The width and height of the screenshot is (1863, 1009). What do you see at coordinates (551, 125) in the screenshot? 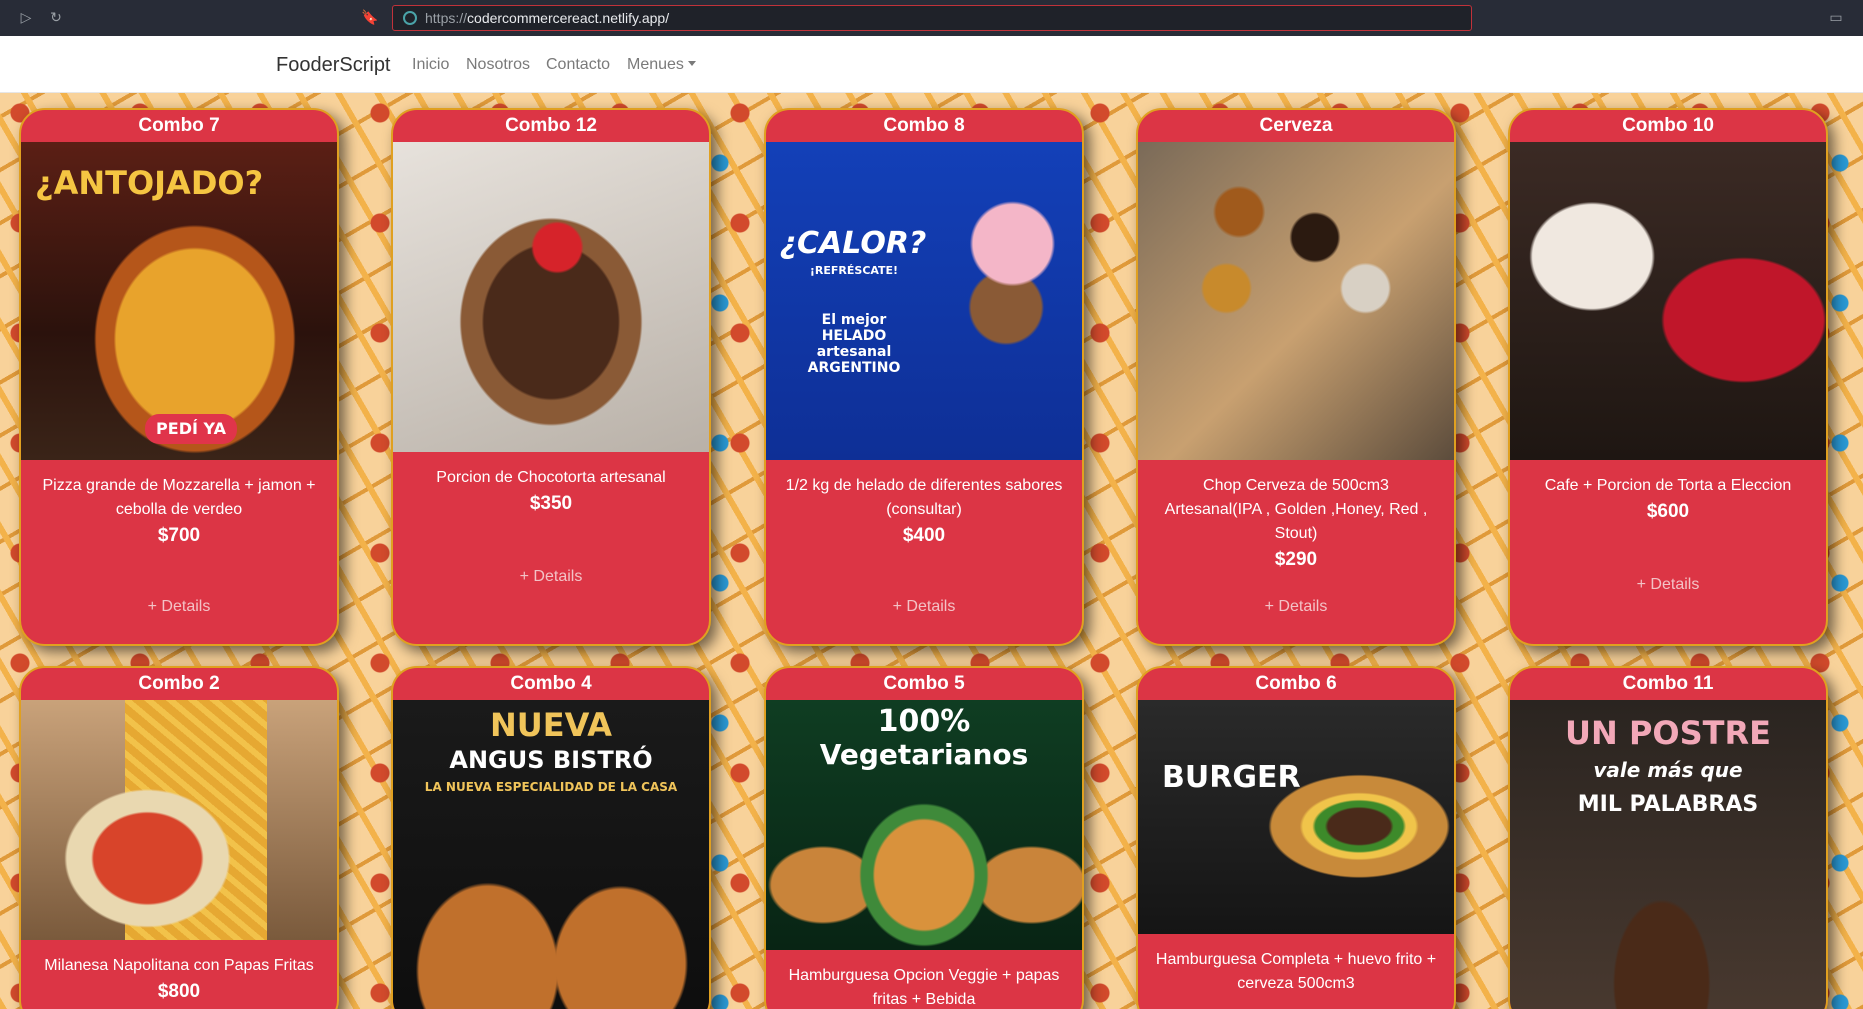
I see `card-title: Combo 12` at bounding box center [551, 125].